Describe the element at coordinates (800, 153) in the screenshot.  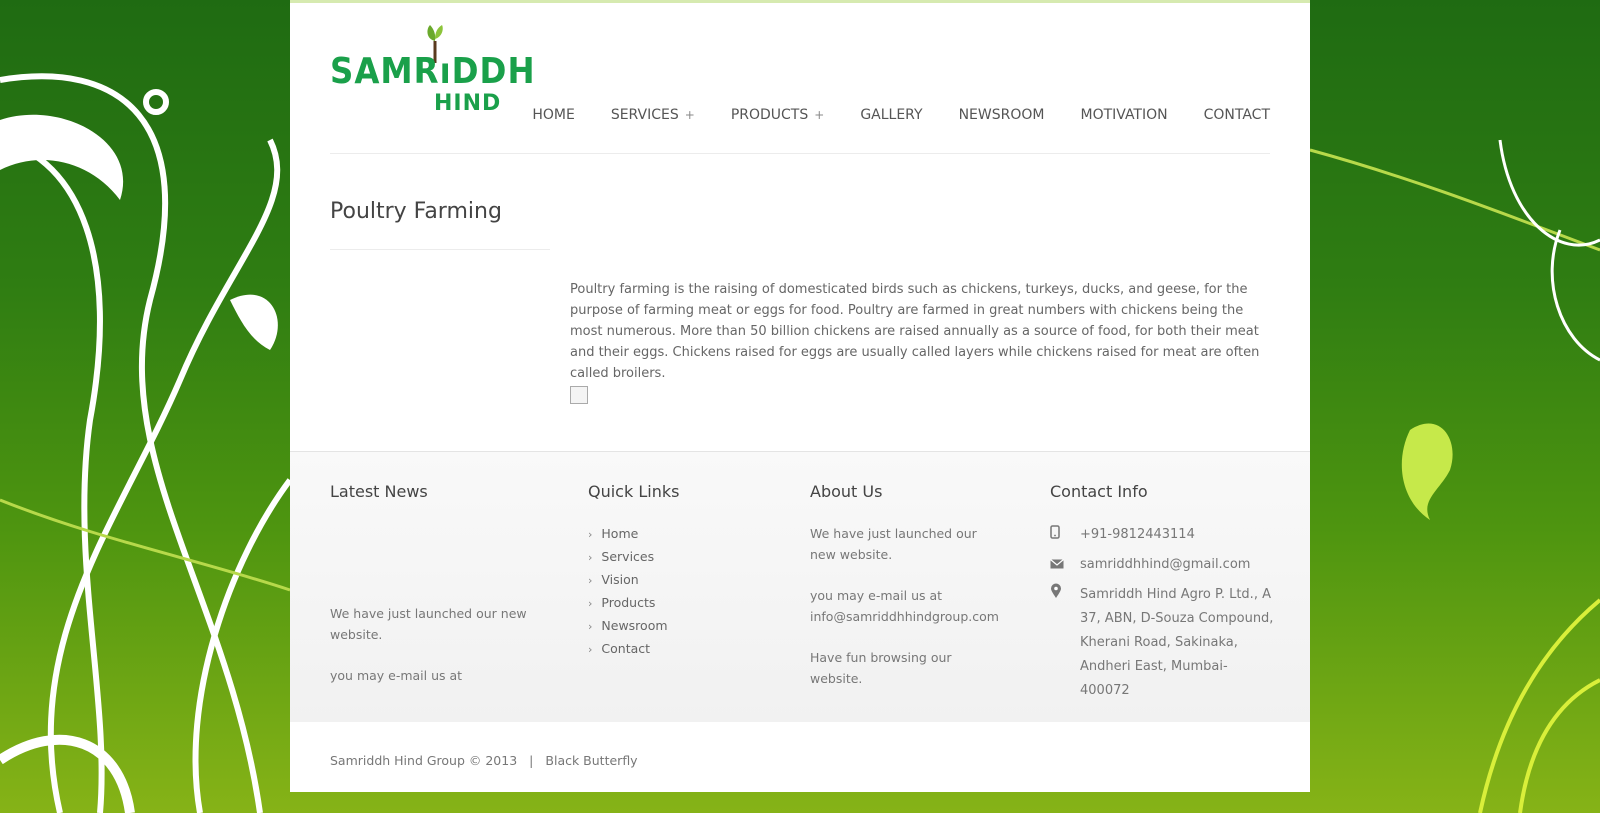
I see `header-divider` at that location.